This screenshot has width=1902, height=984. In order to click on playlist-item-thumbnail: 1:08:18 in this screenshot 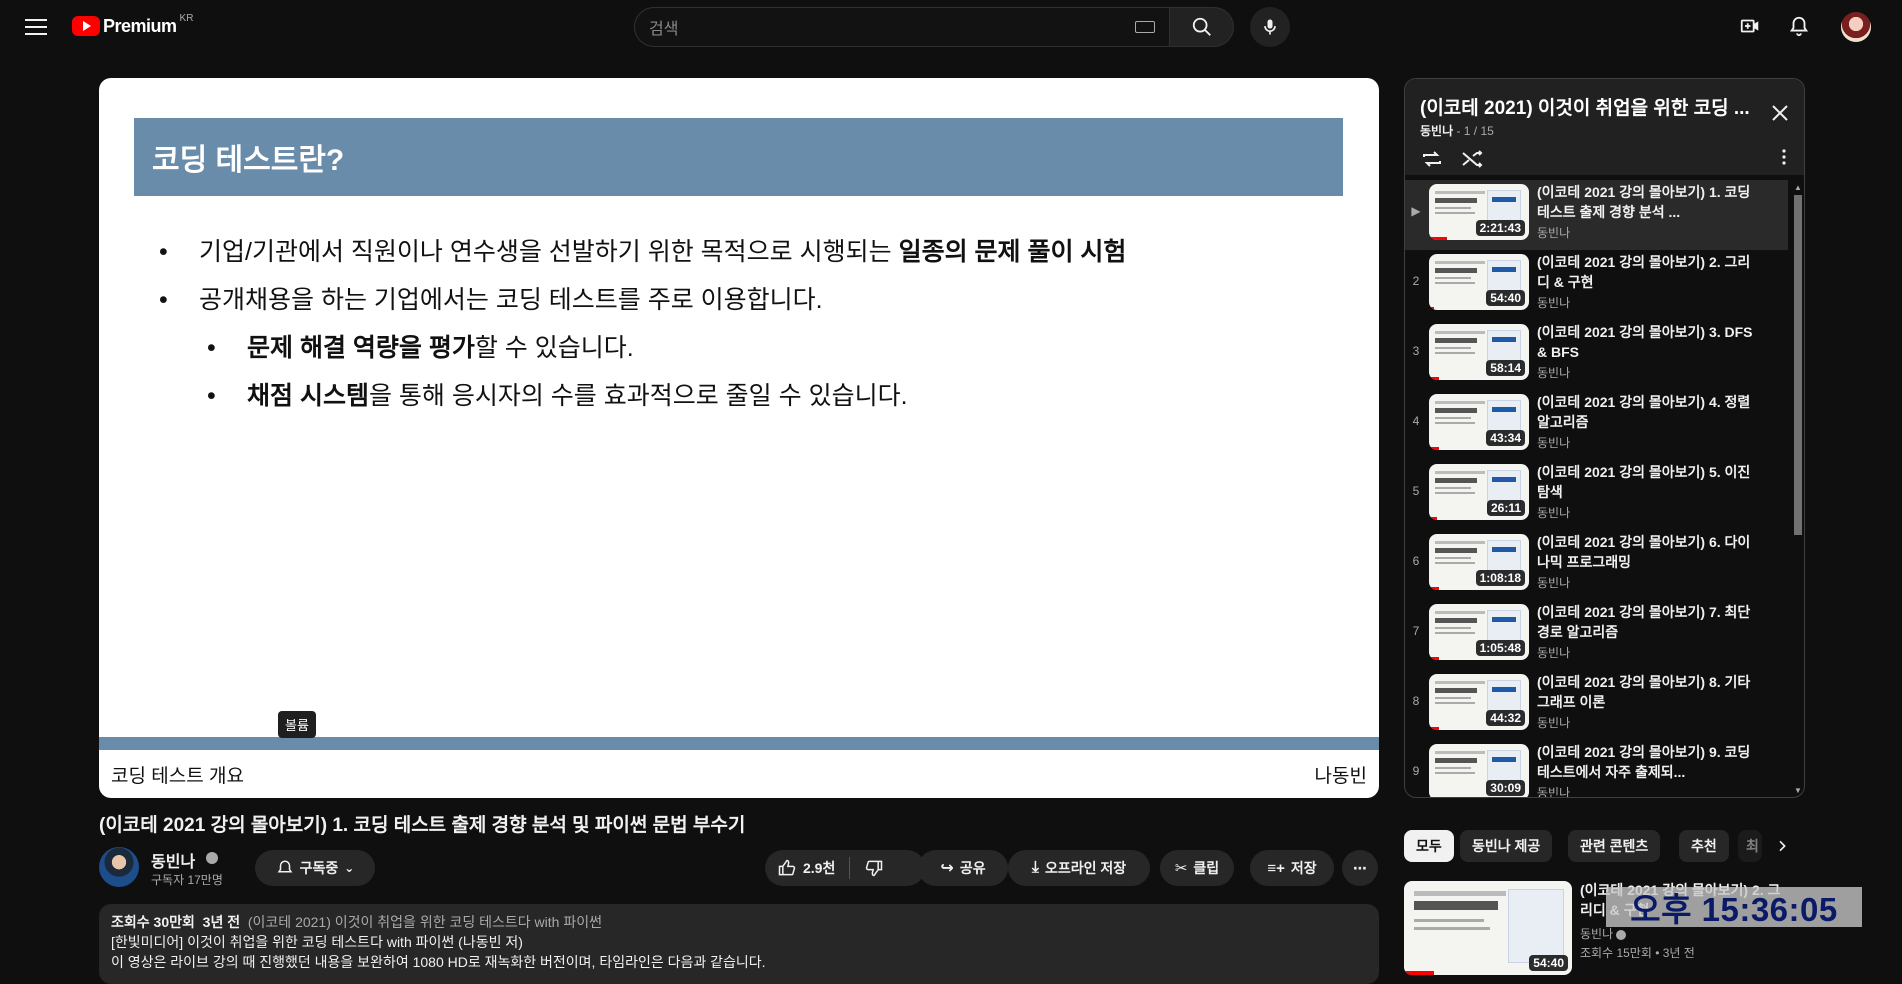, I will do `click(1479, 562)`.